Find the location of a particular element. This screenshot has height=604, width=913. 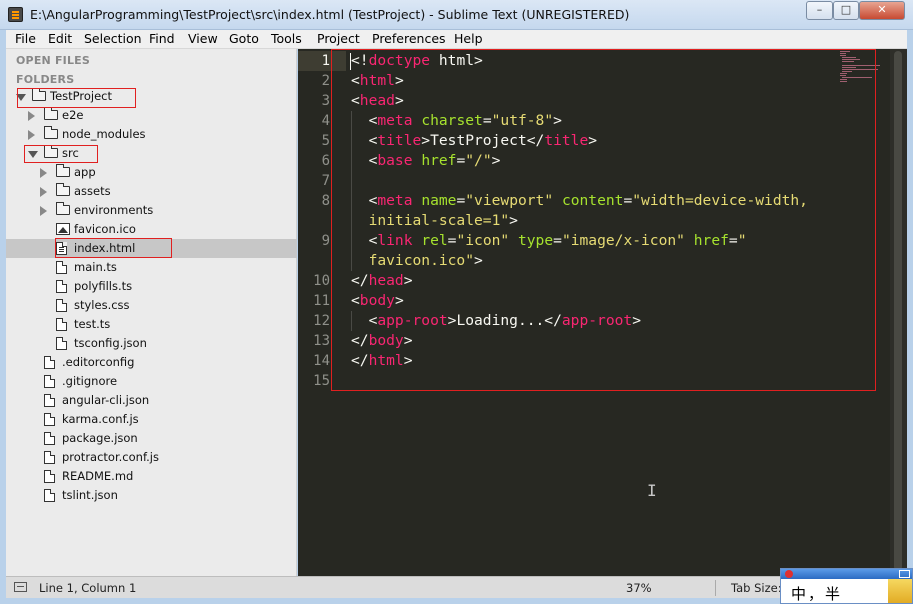

tree-folder: environments is located at coordinates (151, 210).